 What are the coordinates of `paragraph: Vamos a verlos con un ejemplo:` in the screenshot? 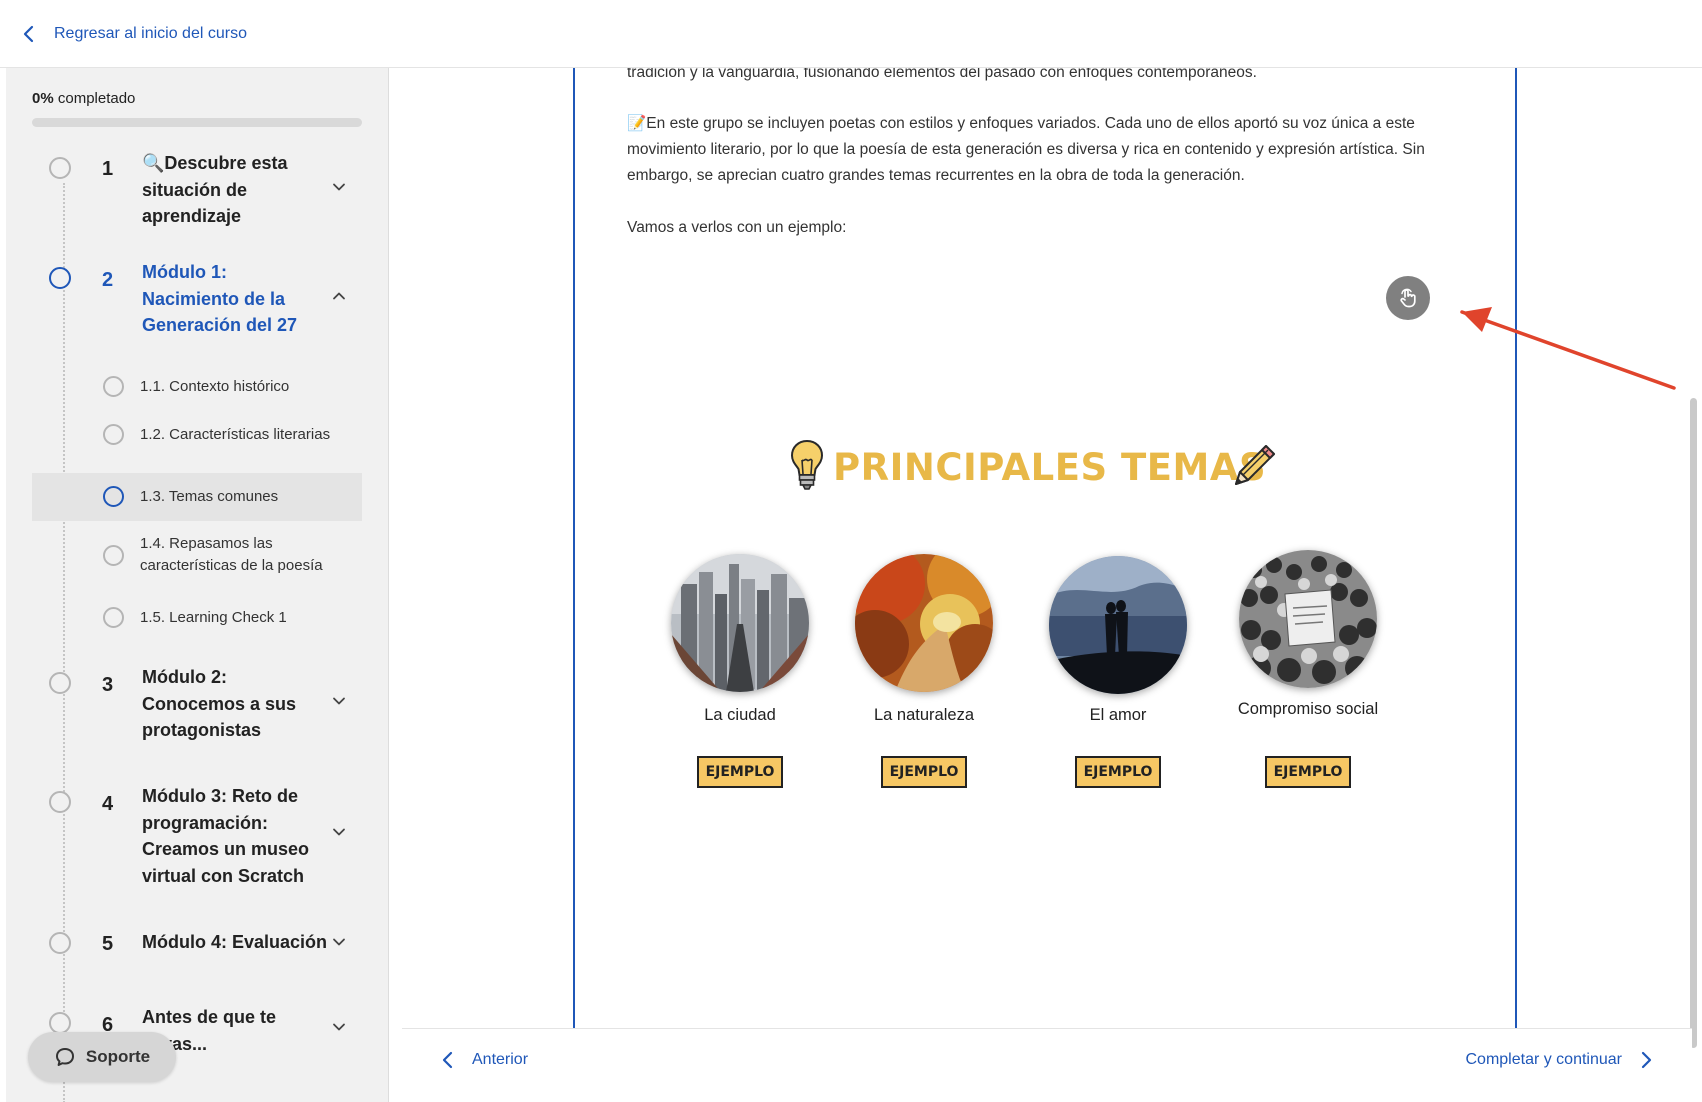 It's located at (737, 227).